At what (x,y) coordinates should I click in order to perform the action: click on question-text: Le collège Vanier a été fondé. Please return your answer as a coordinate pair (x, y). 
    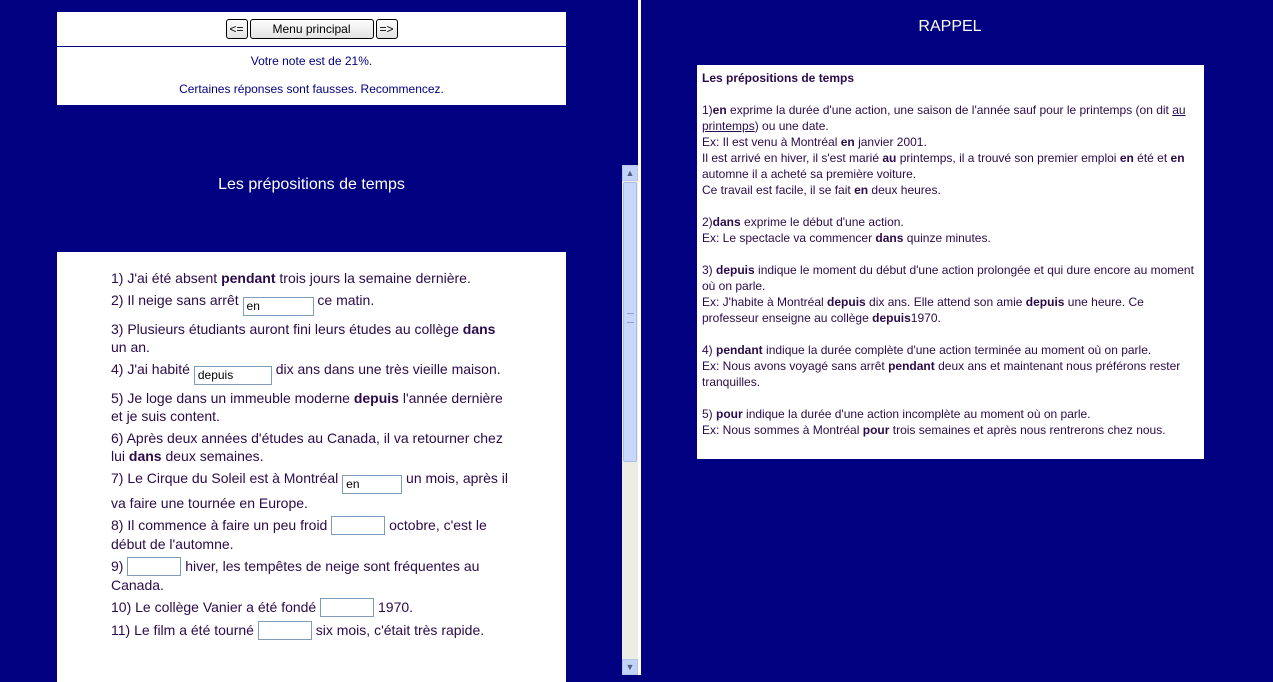
    Looking at the image, I should click on (228, 607).